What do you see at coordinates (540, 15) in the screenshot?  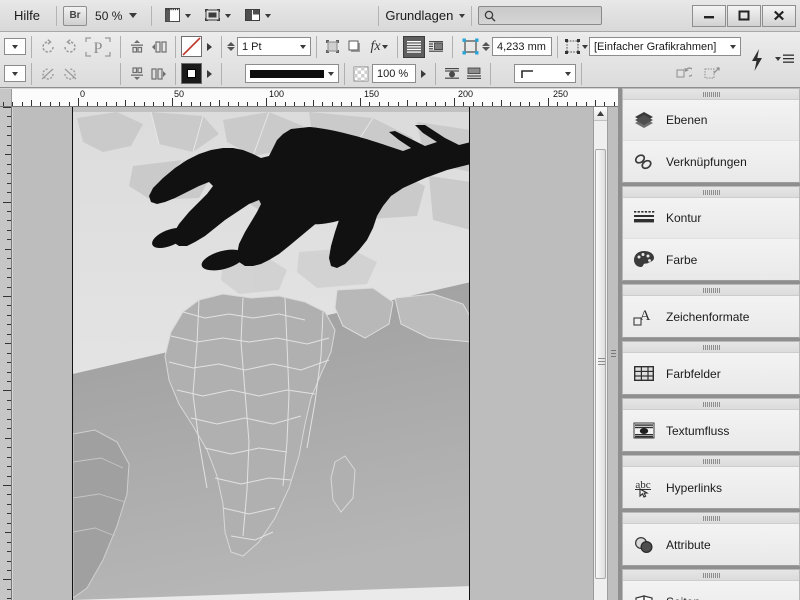 I see `search-input` at bounding box center [540, 15].